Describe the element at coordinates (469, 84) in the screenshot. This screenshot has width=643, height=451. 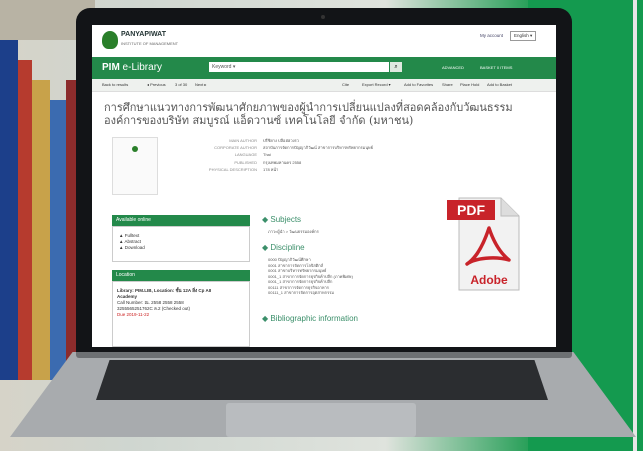
I see `place-hold-link: Place Hold` at that location.